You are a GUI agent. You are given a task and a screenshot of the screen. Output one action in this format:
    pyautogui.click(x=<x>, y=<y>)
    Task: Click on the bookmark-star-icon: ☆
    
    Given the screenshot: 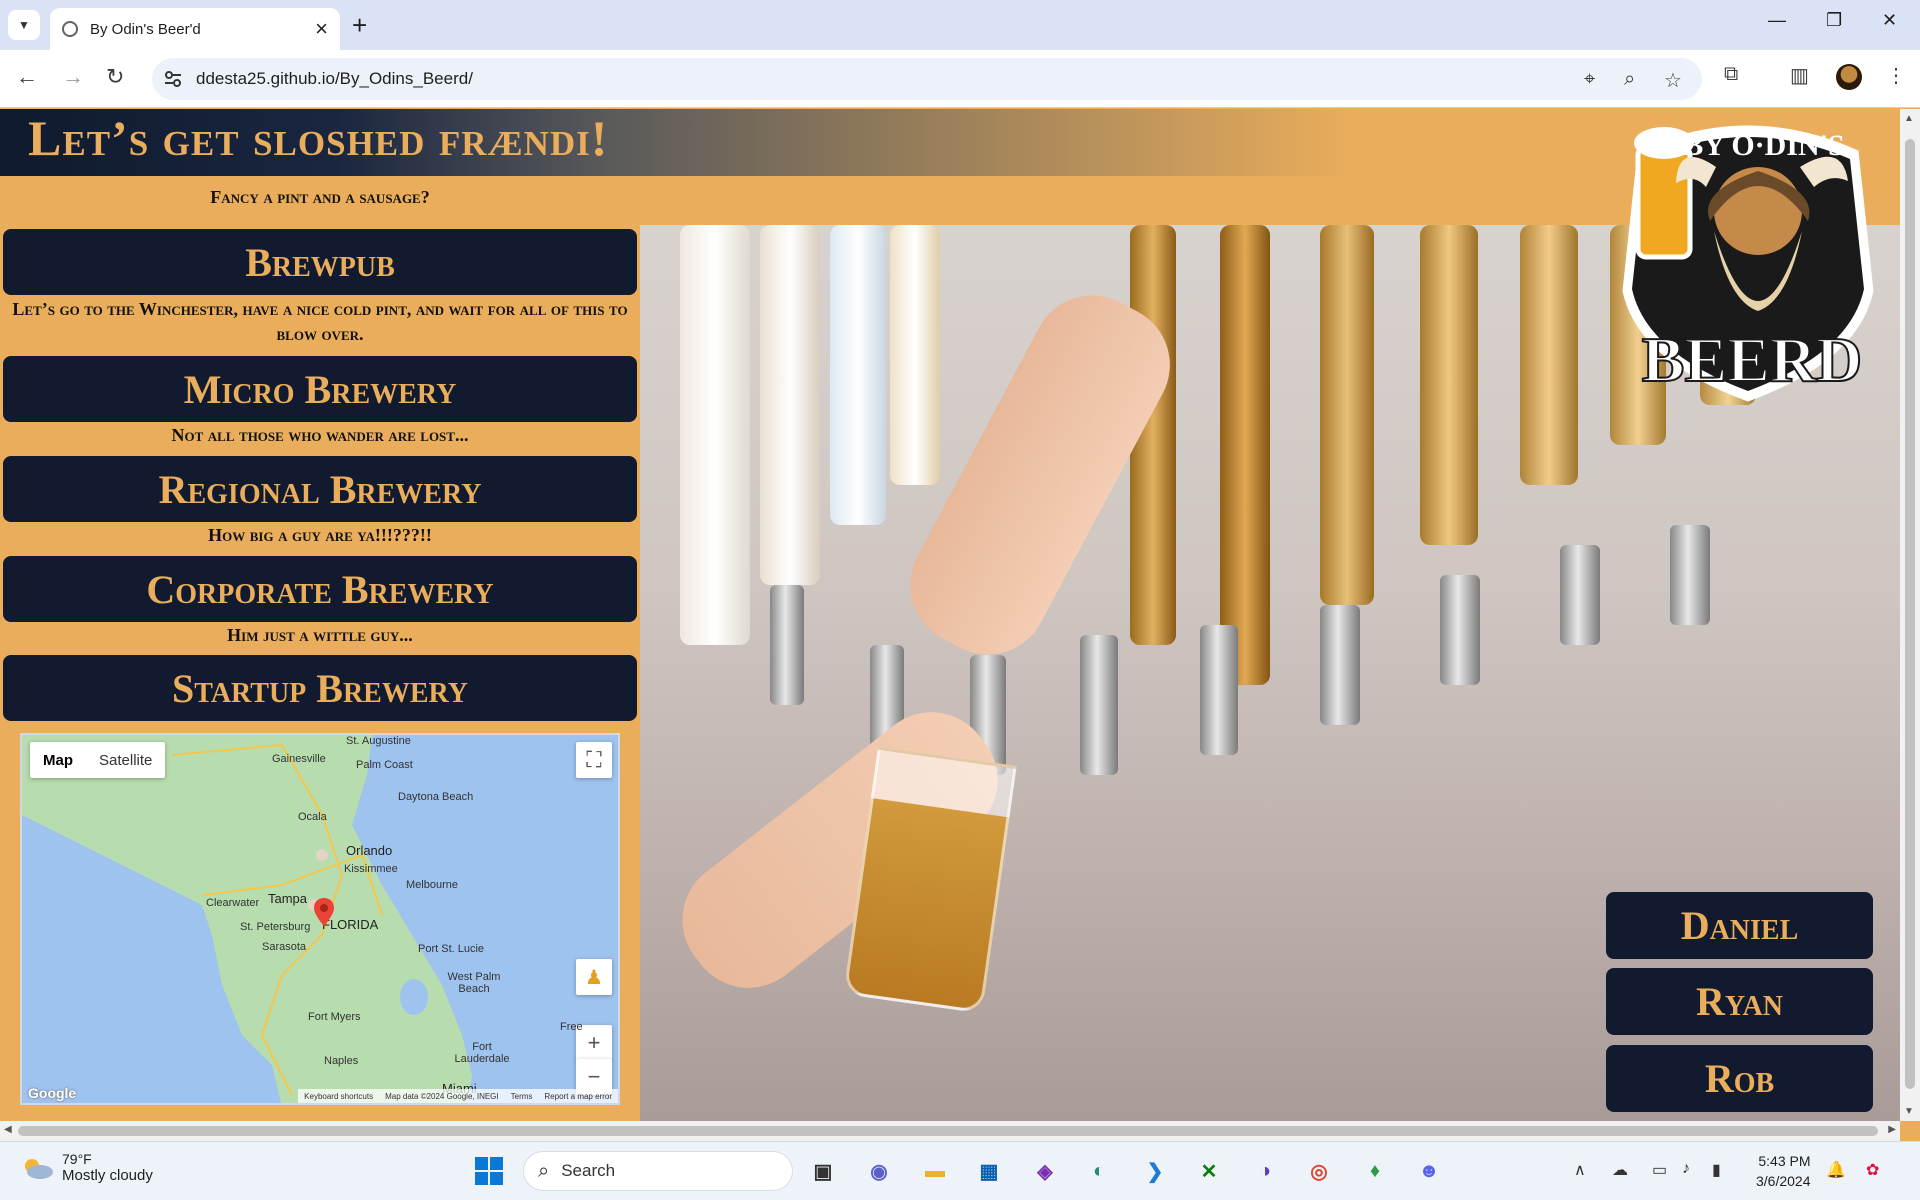 What is the action you would take?
    pyautogui.click(x=1673, y=80)
    